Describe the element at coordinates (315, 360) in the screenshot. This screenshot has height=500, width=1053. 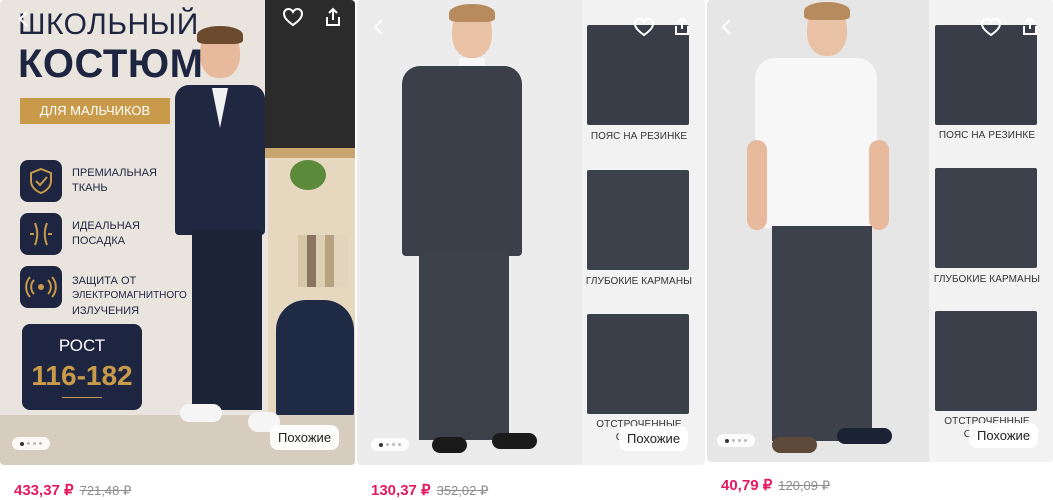
I see `backpack` at that location.